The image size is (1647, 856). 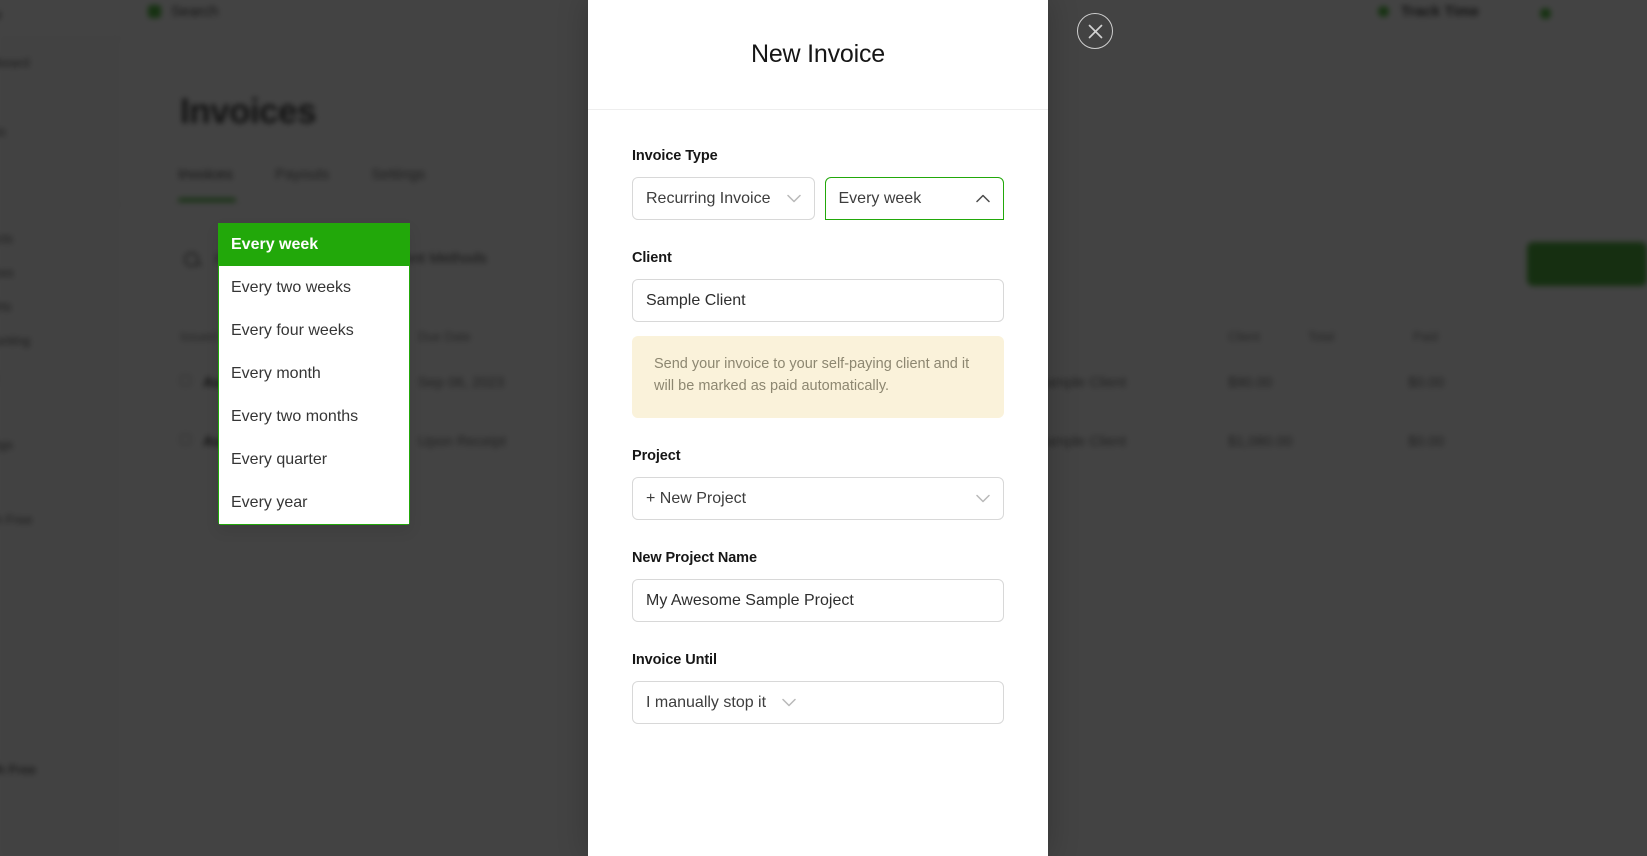 What do you see at coordinates (983, 198) in the screenshot?
I see `chevron-up-icon` at bounding box center [983, 198].